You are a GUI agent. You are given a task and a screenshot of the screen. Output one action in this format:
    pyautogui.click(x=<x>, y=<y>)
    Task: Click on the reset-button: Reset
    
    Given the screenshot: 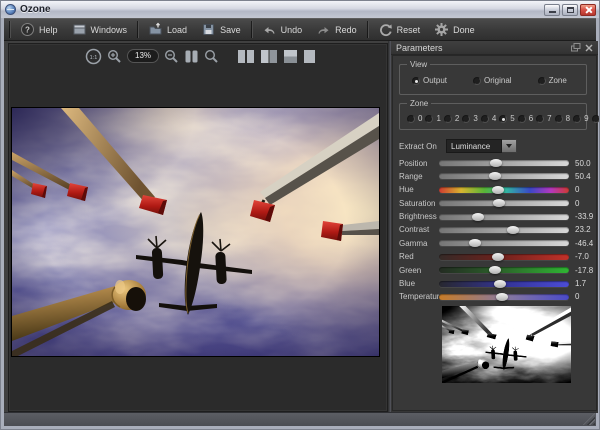 What is the action you would take?
    pyautogui.click(x=399, y=29)
    